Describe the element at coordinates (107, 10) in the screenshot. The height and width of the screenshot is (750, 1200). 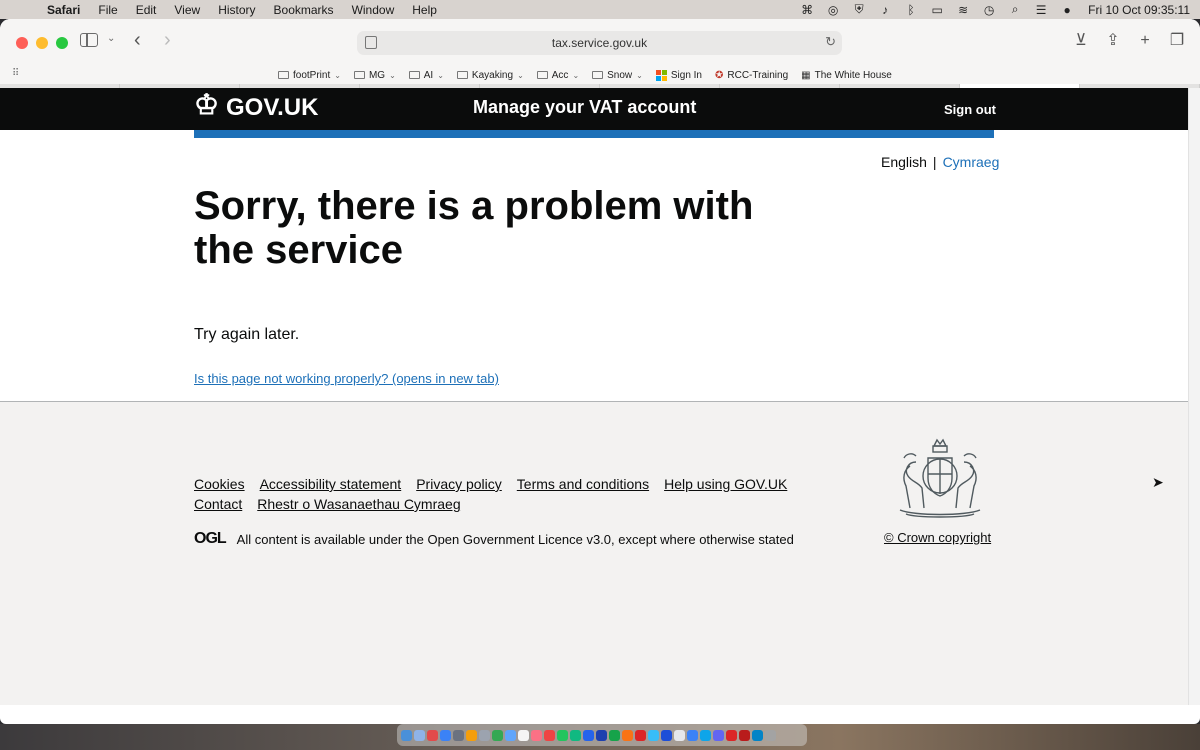
I see `menu-file: File` at that location.